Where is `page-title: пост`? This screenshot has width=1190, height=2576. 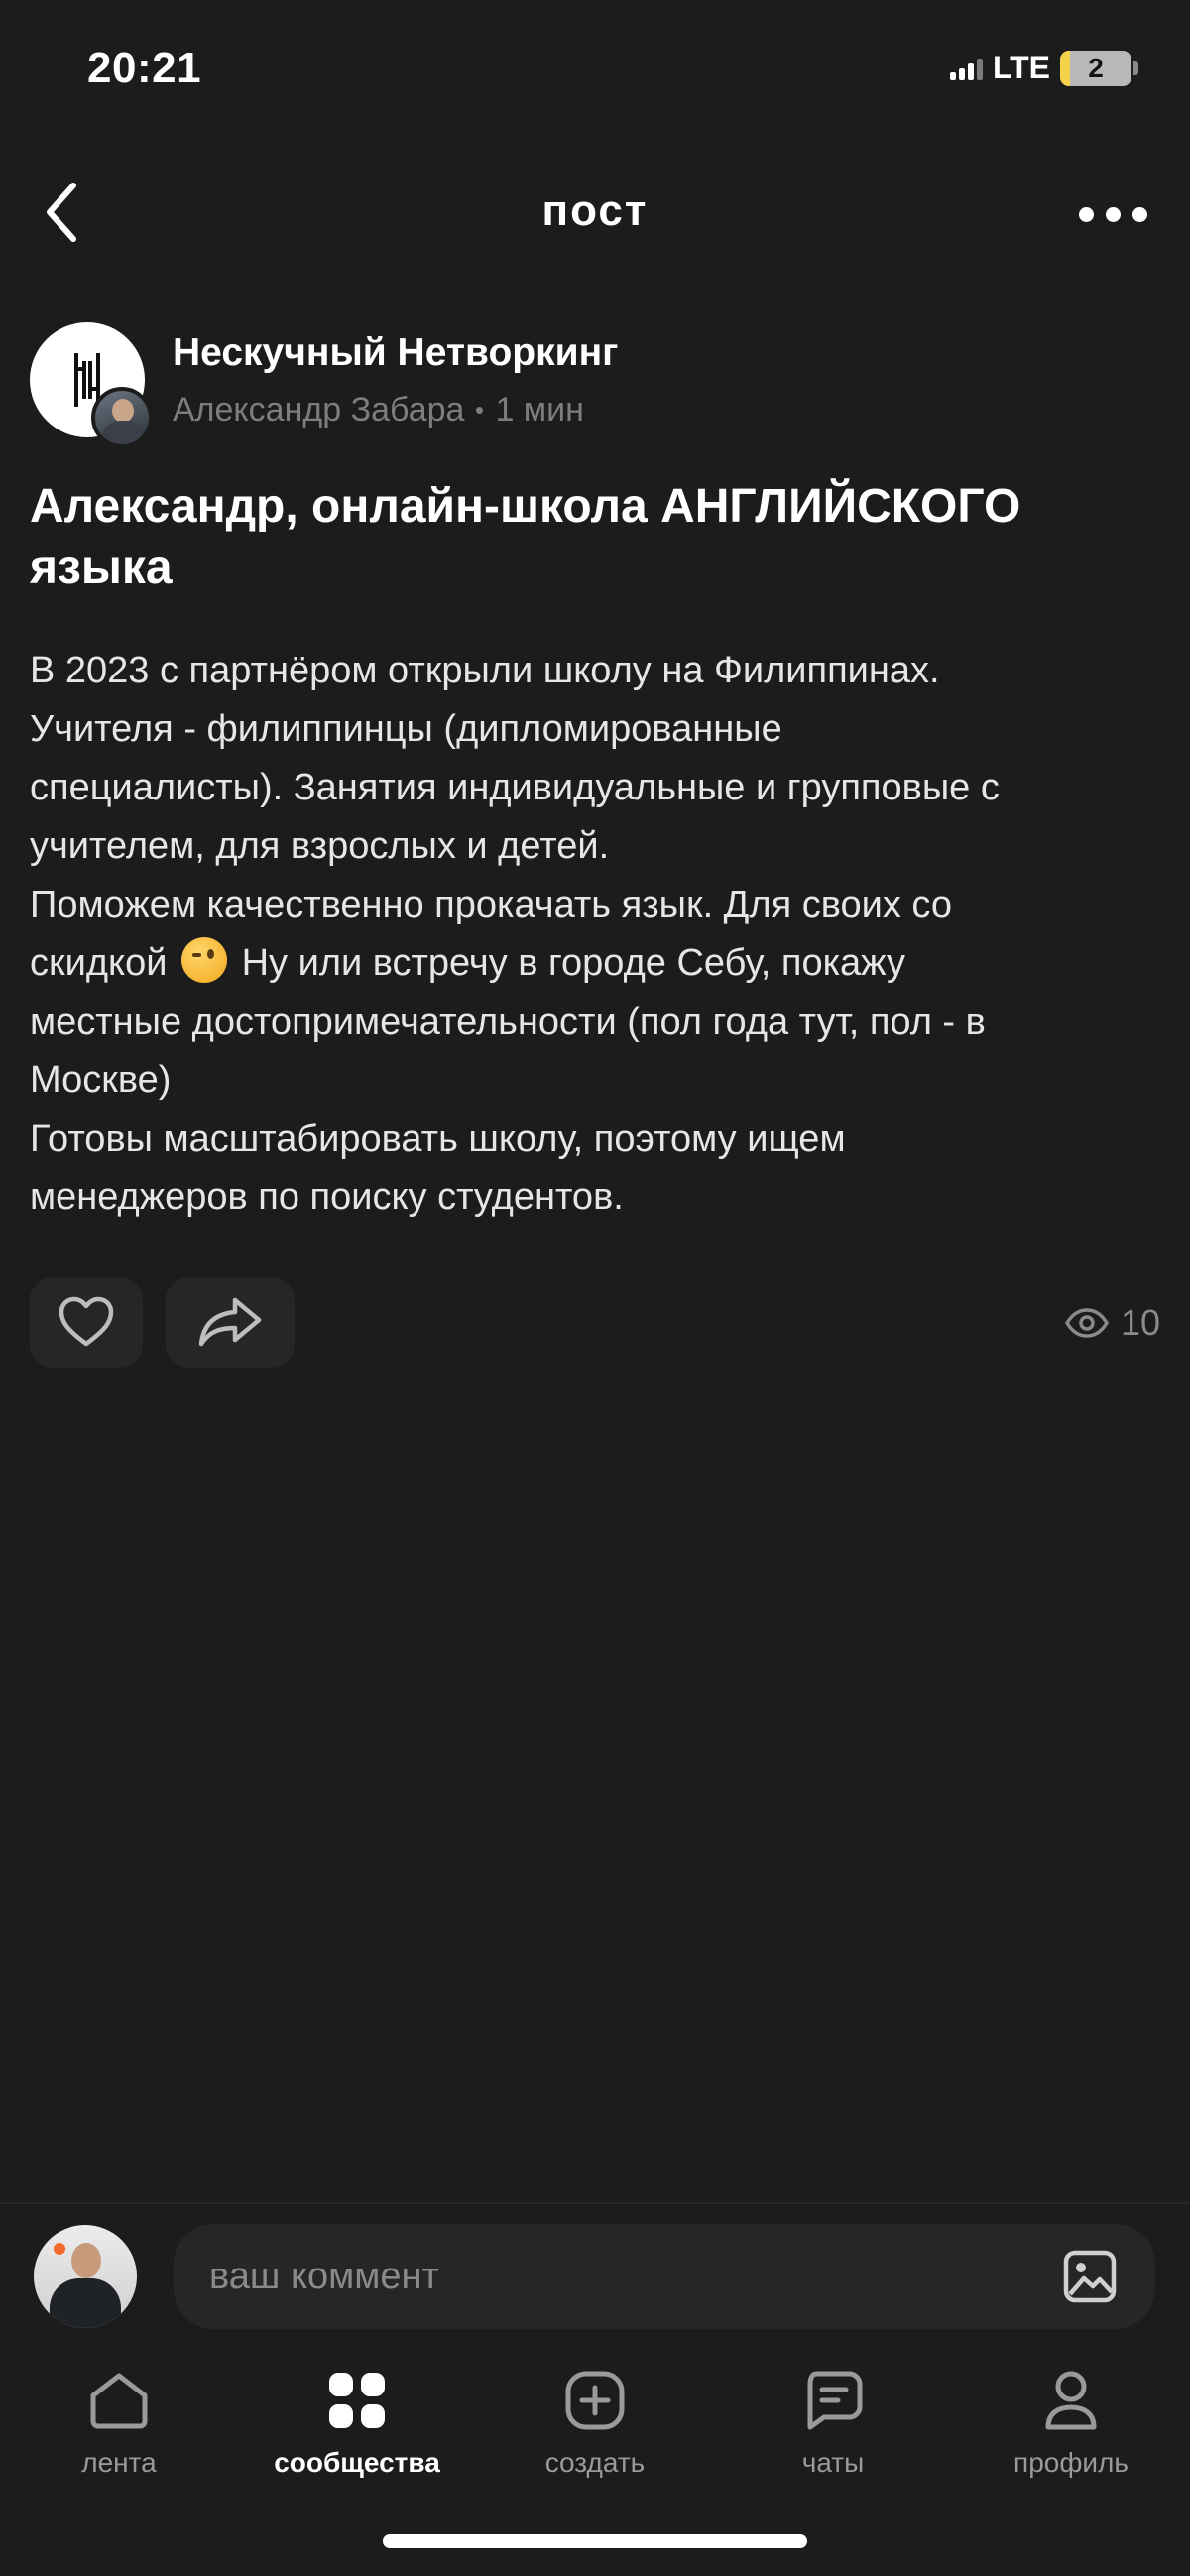
page-title: пост is located at coordinates (595, 210).